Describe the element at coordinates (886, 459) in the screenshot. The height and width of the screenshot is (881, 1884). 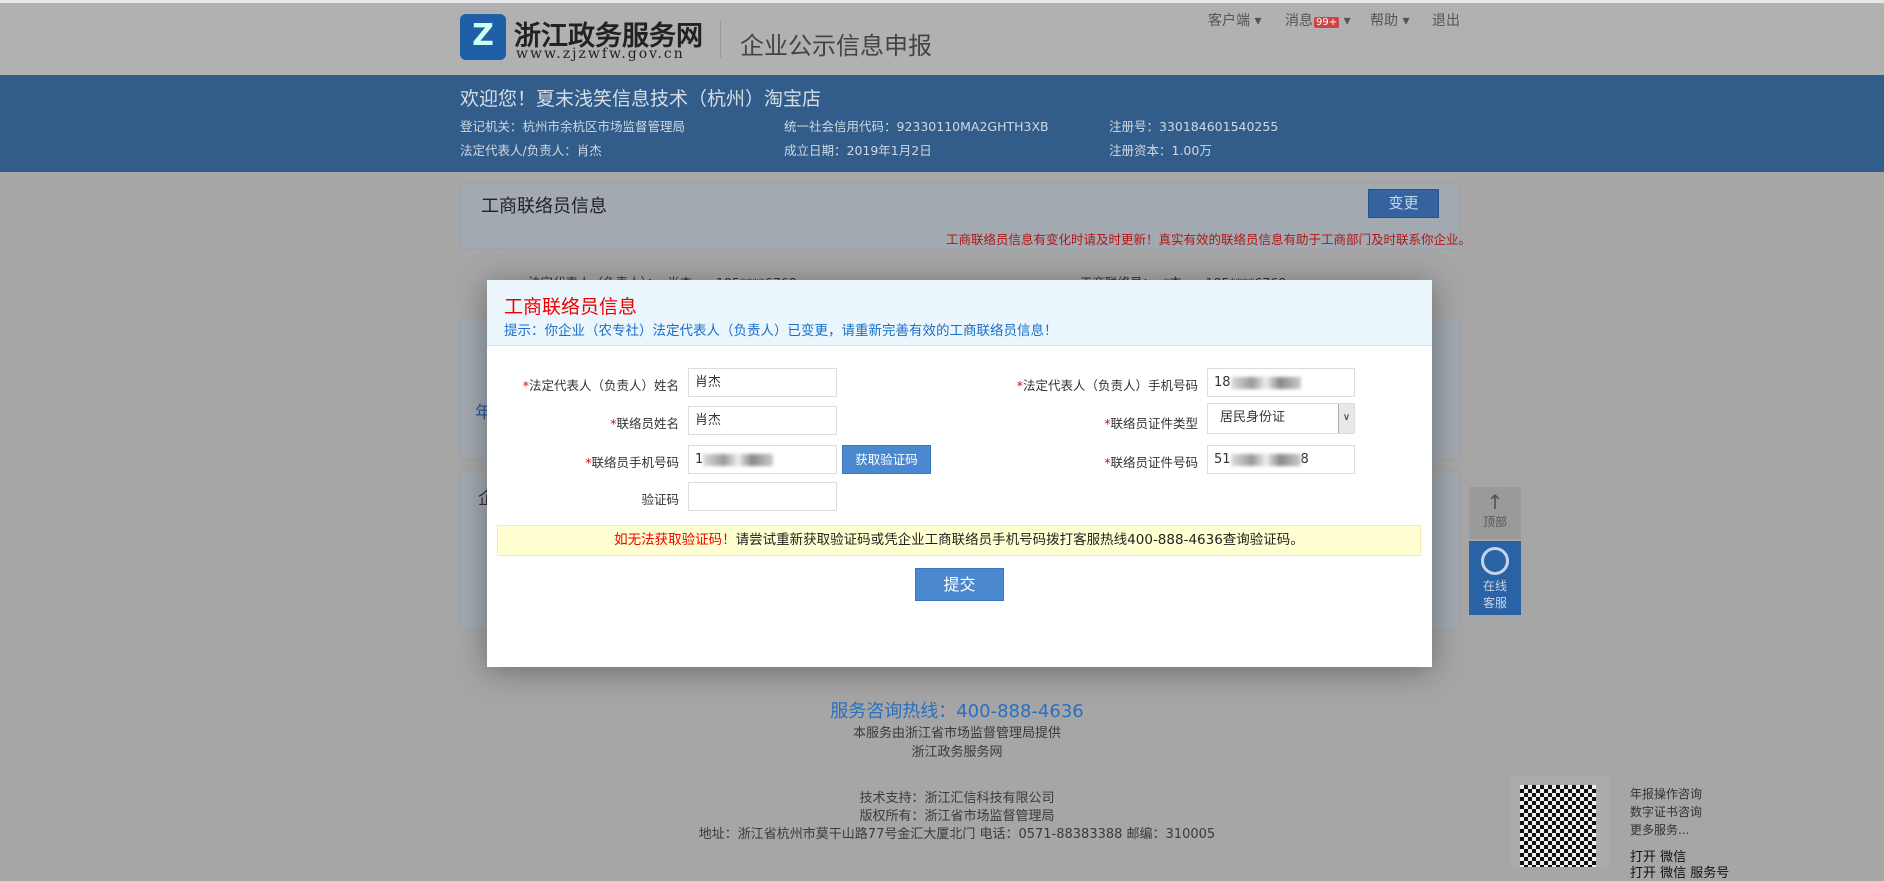
I see `get-code-button: 获取验证码` at that location.